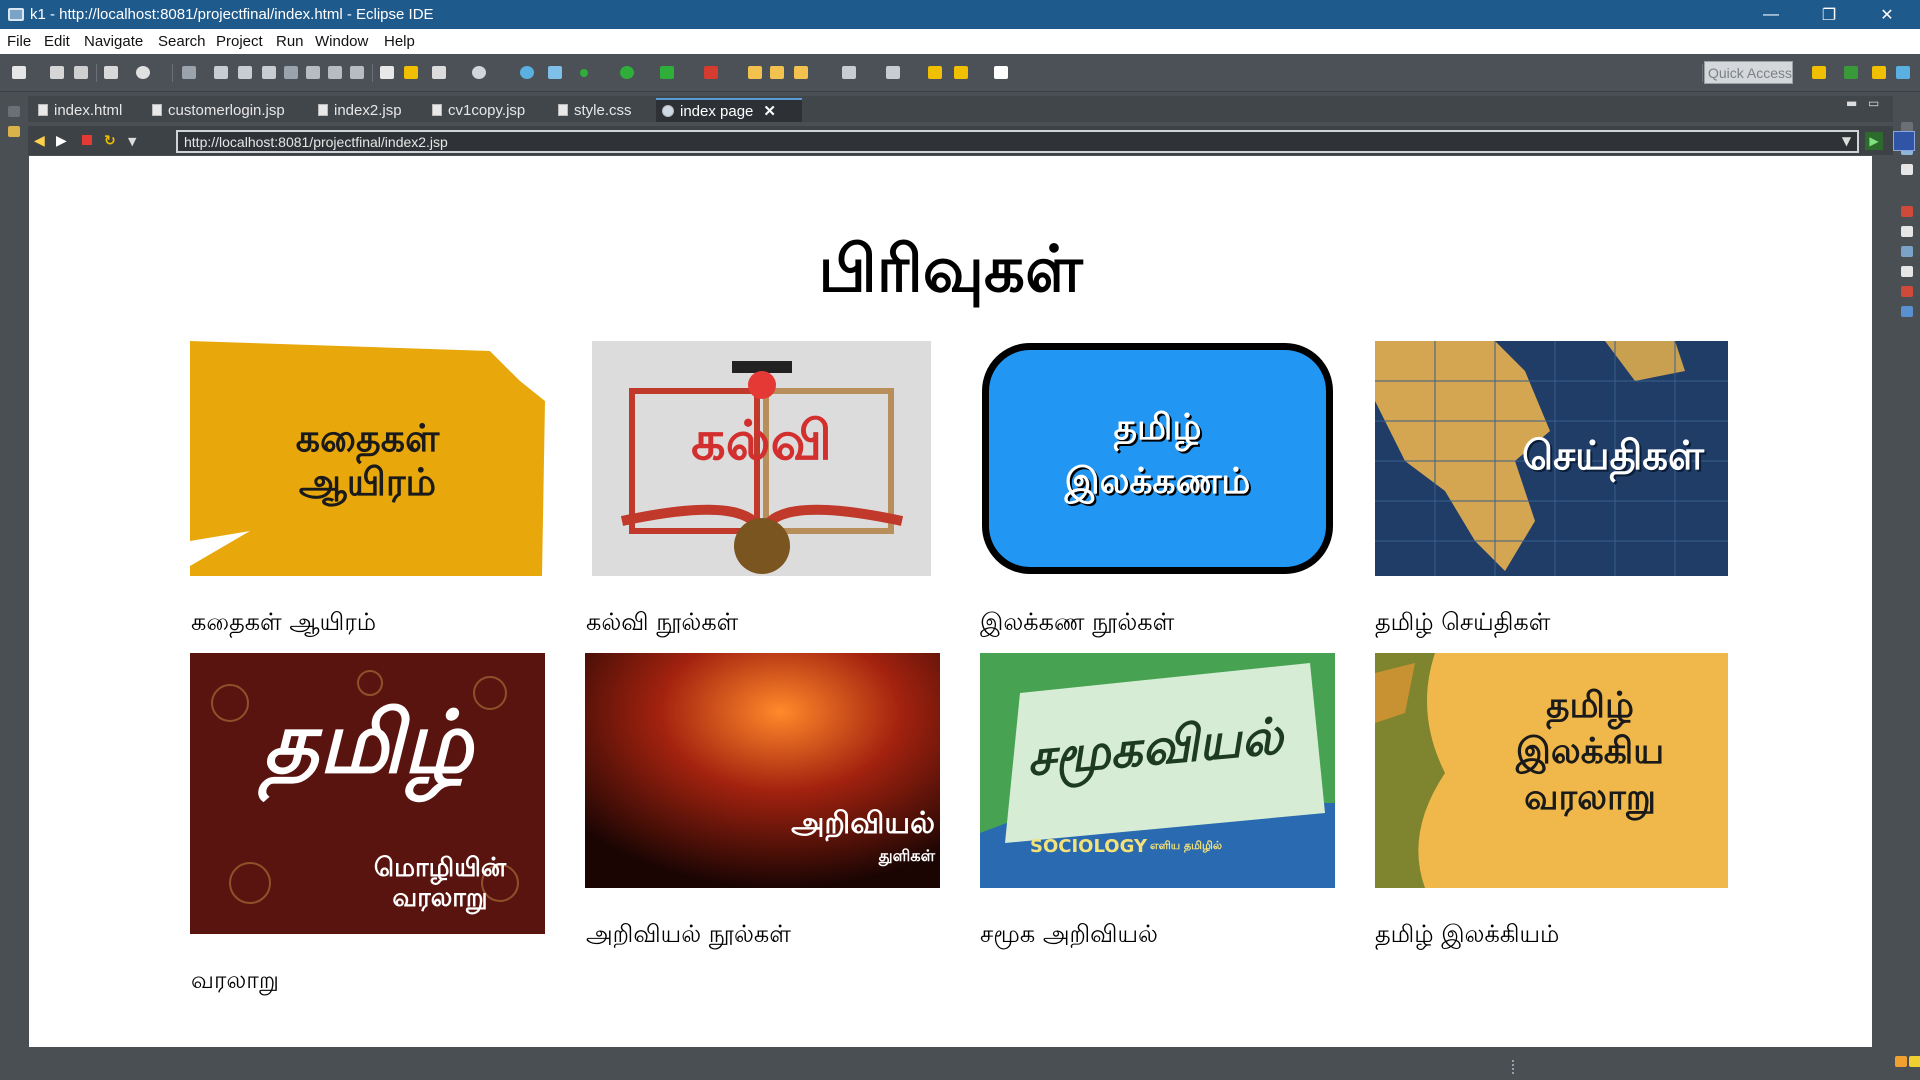  I want to click on tab-style-css: style.css, so click(595, 110).